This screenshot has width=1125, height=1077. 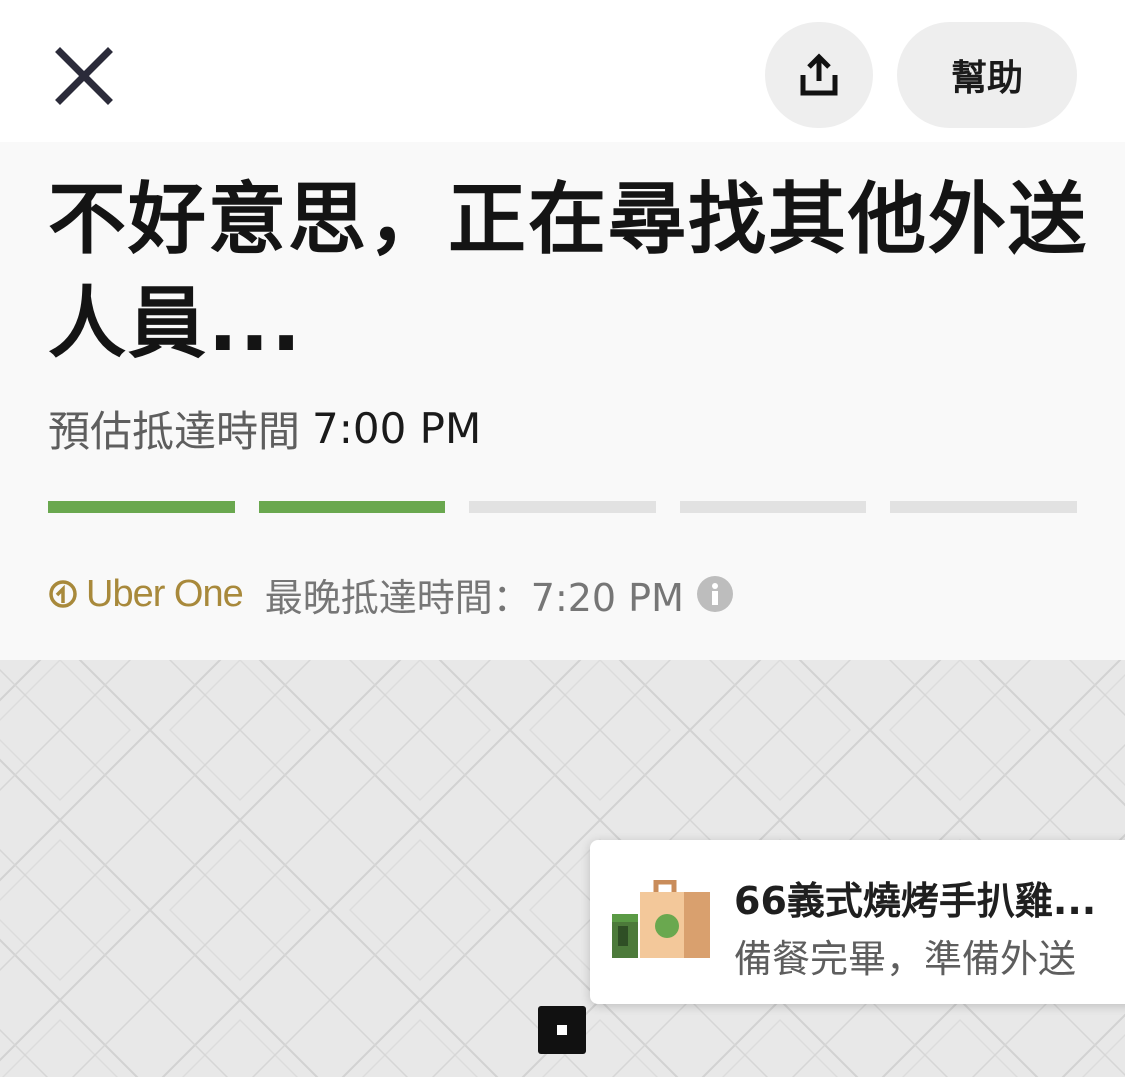 What do you see at coordinates (397, 428) in the screenshot?
I see `eta-time: 7:00 PM` at bounding box center [397, 428].